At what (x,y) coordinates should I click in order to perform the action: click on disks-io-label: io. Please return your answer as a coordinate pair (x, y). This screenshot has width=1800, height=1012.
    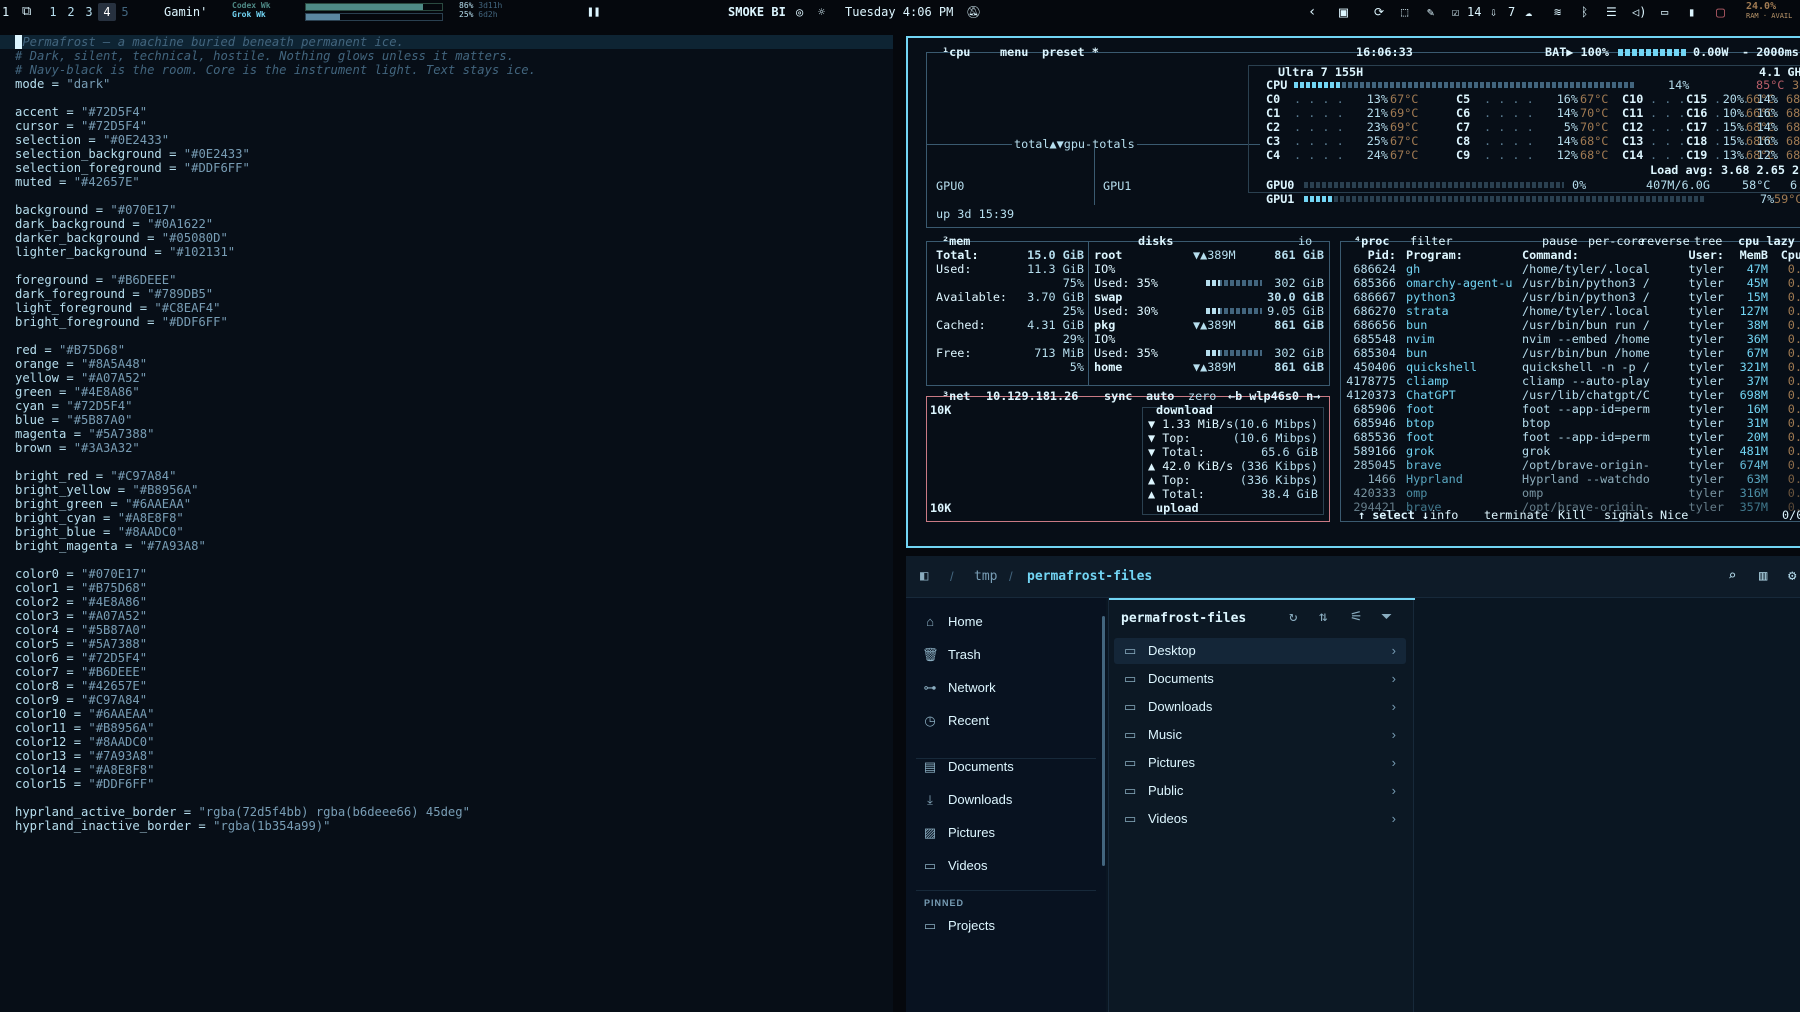
    Looking at the image, I should click on (1305, 241).